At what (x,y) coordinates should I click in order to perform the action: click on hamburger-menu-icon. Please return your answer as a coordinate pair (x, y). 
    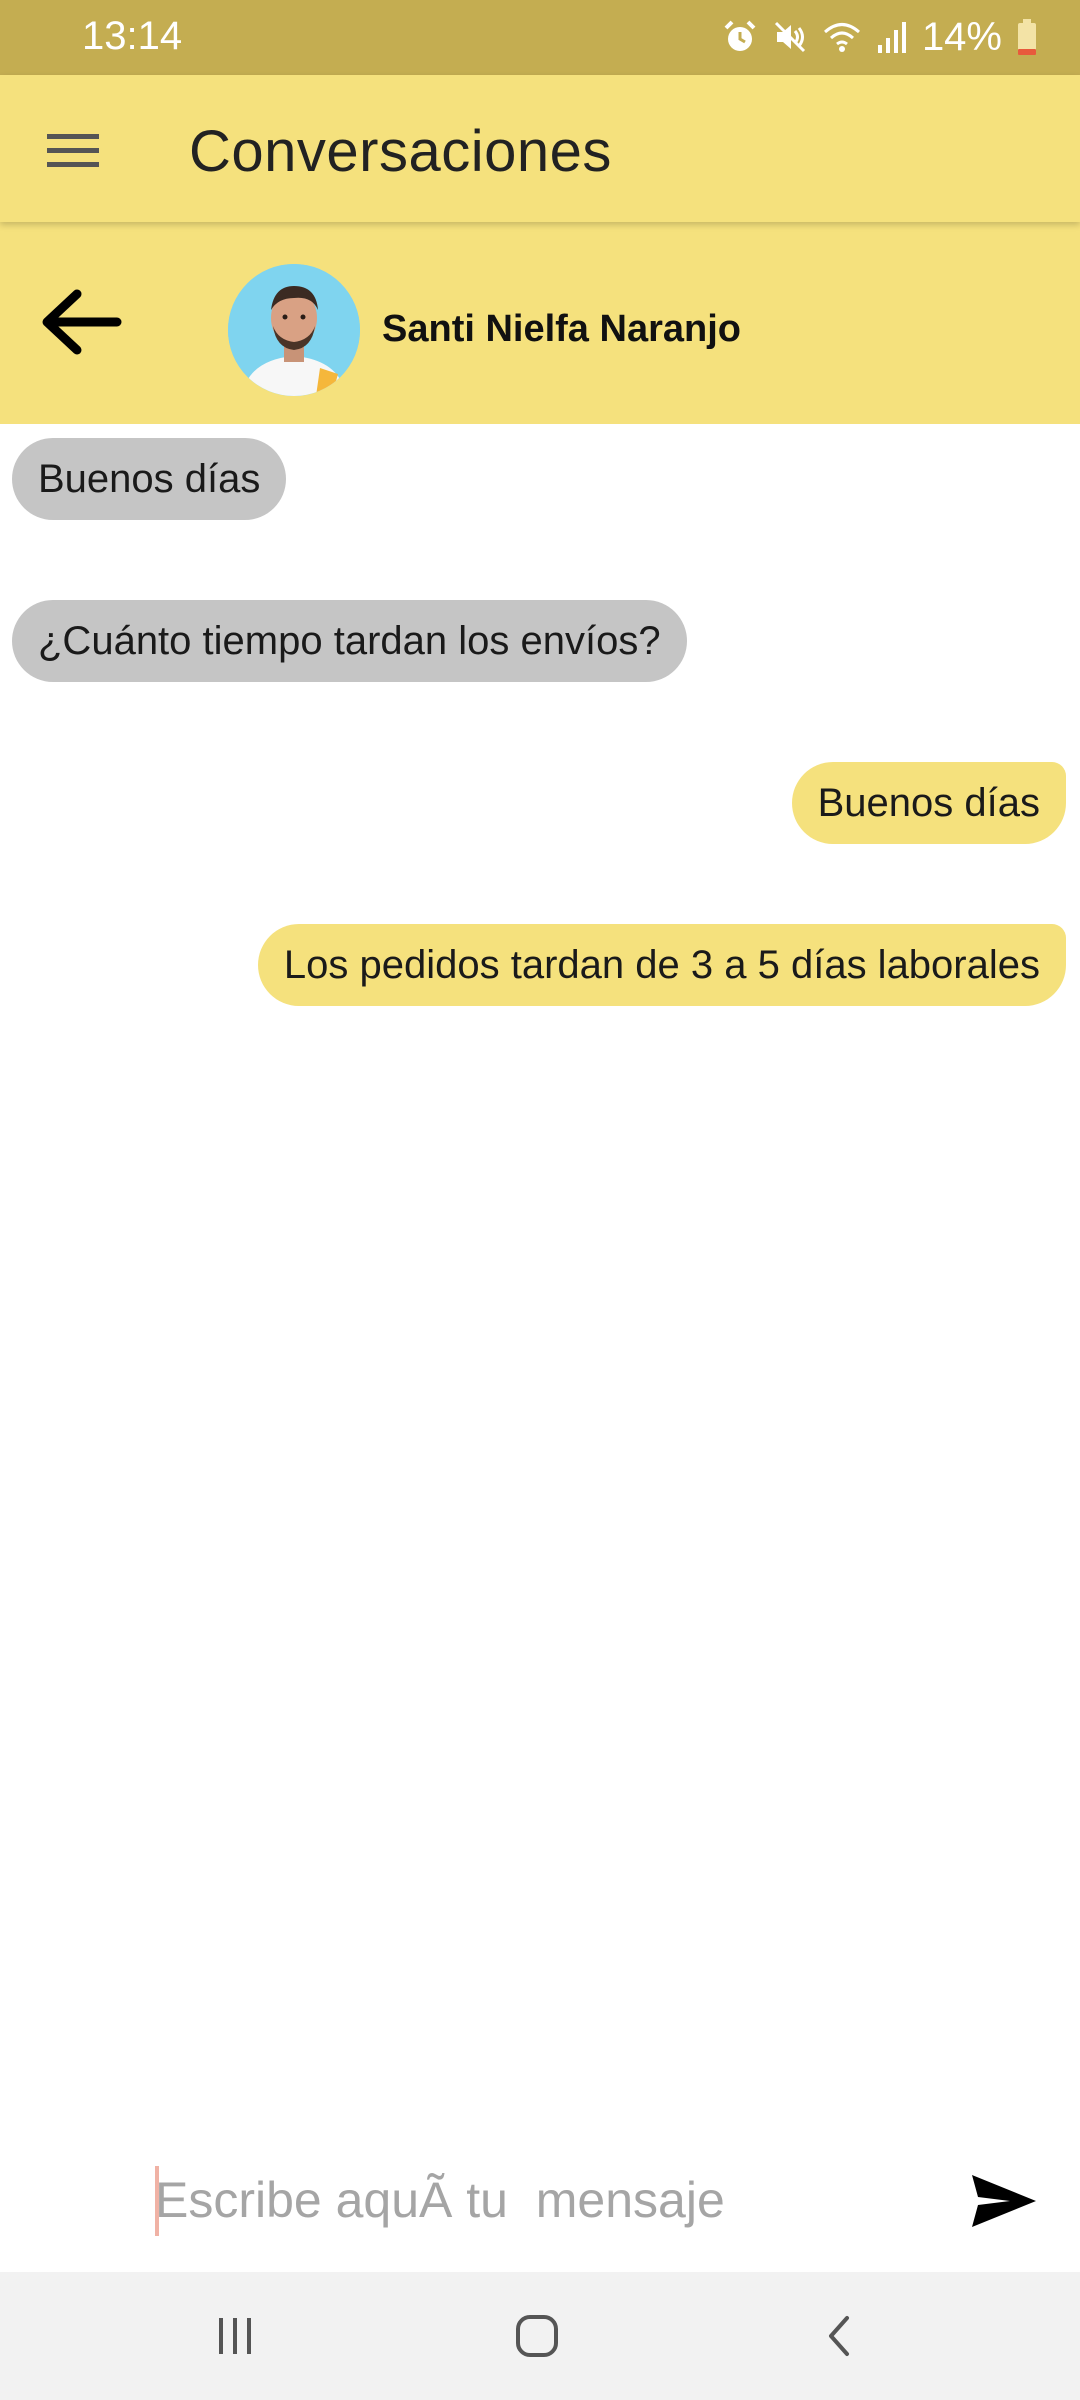
    Looking at the image, I should click on (73, 150).